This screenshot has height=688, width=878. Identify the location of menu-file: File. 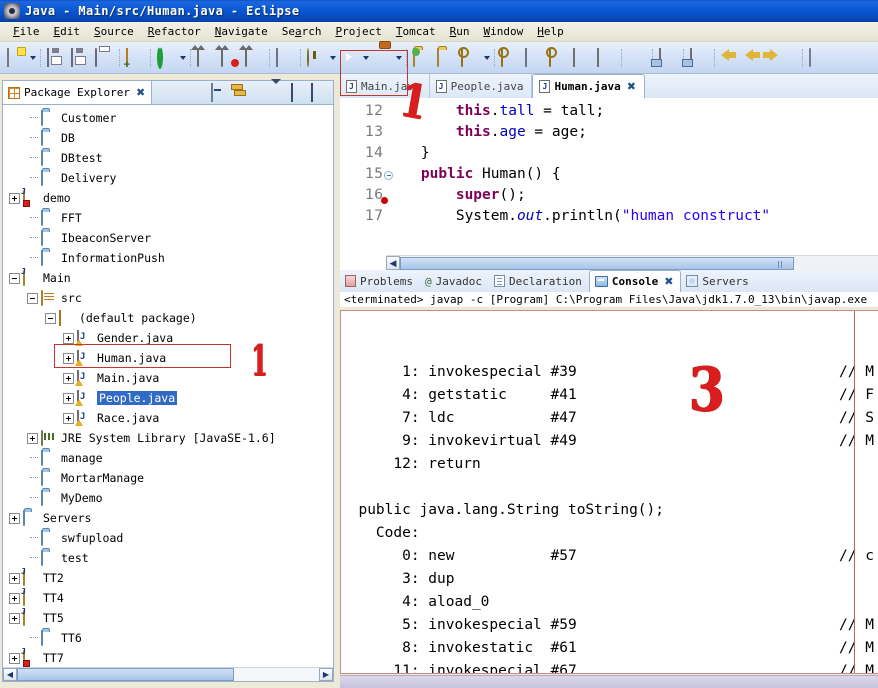
(26, 31).